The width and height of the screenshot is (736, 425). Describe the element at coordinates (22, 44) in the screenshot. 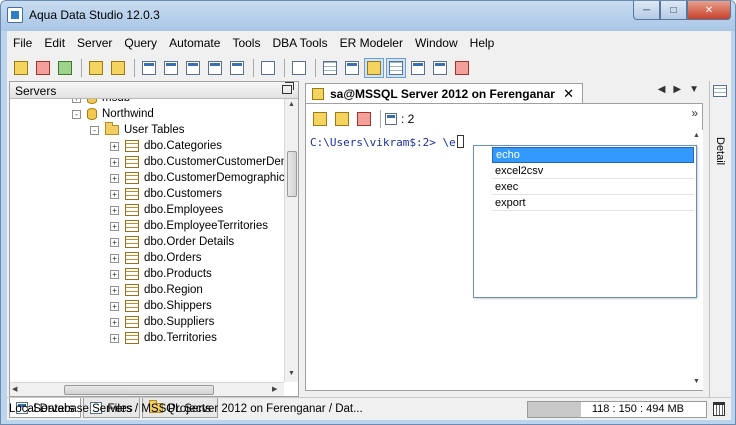

I see `menu-file: File` at that location.